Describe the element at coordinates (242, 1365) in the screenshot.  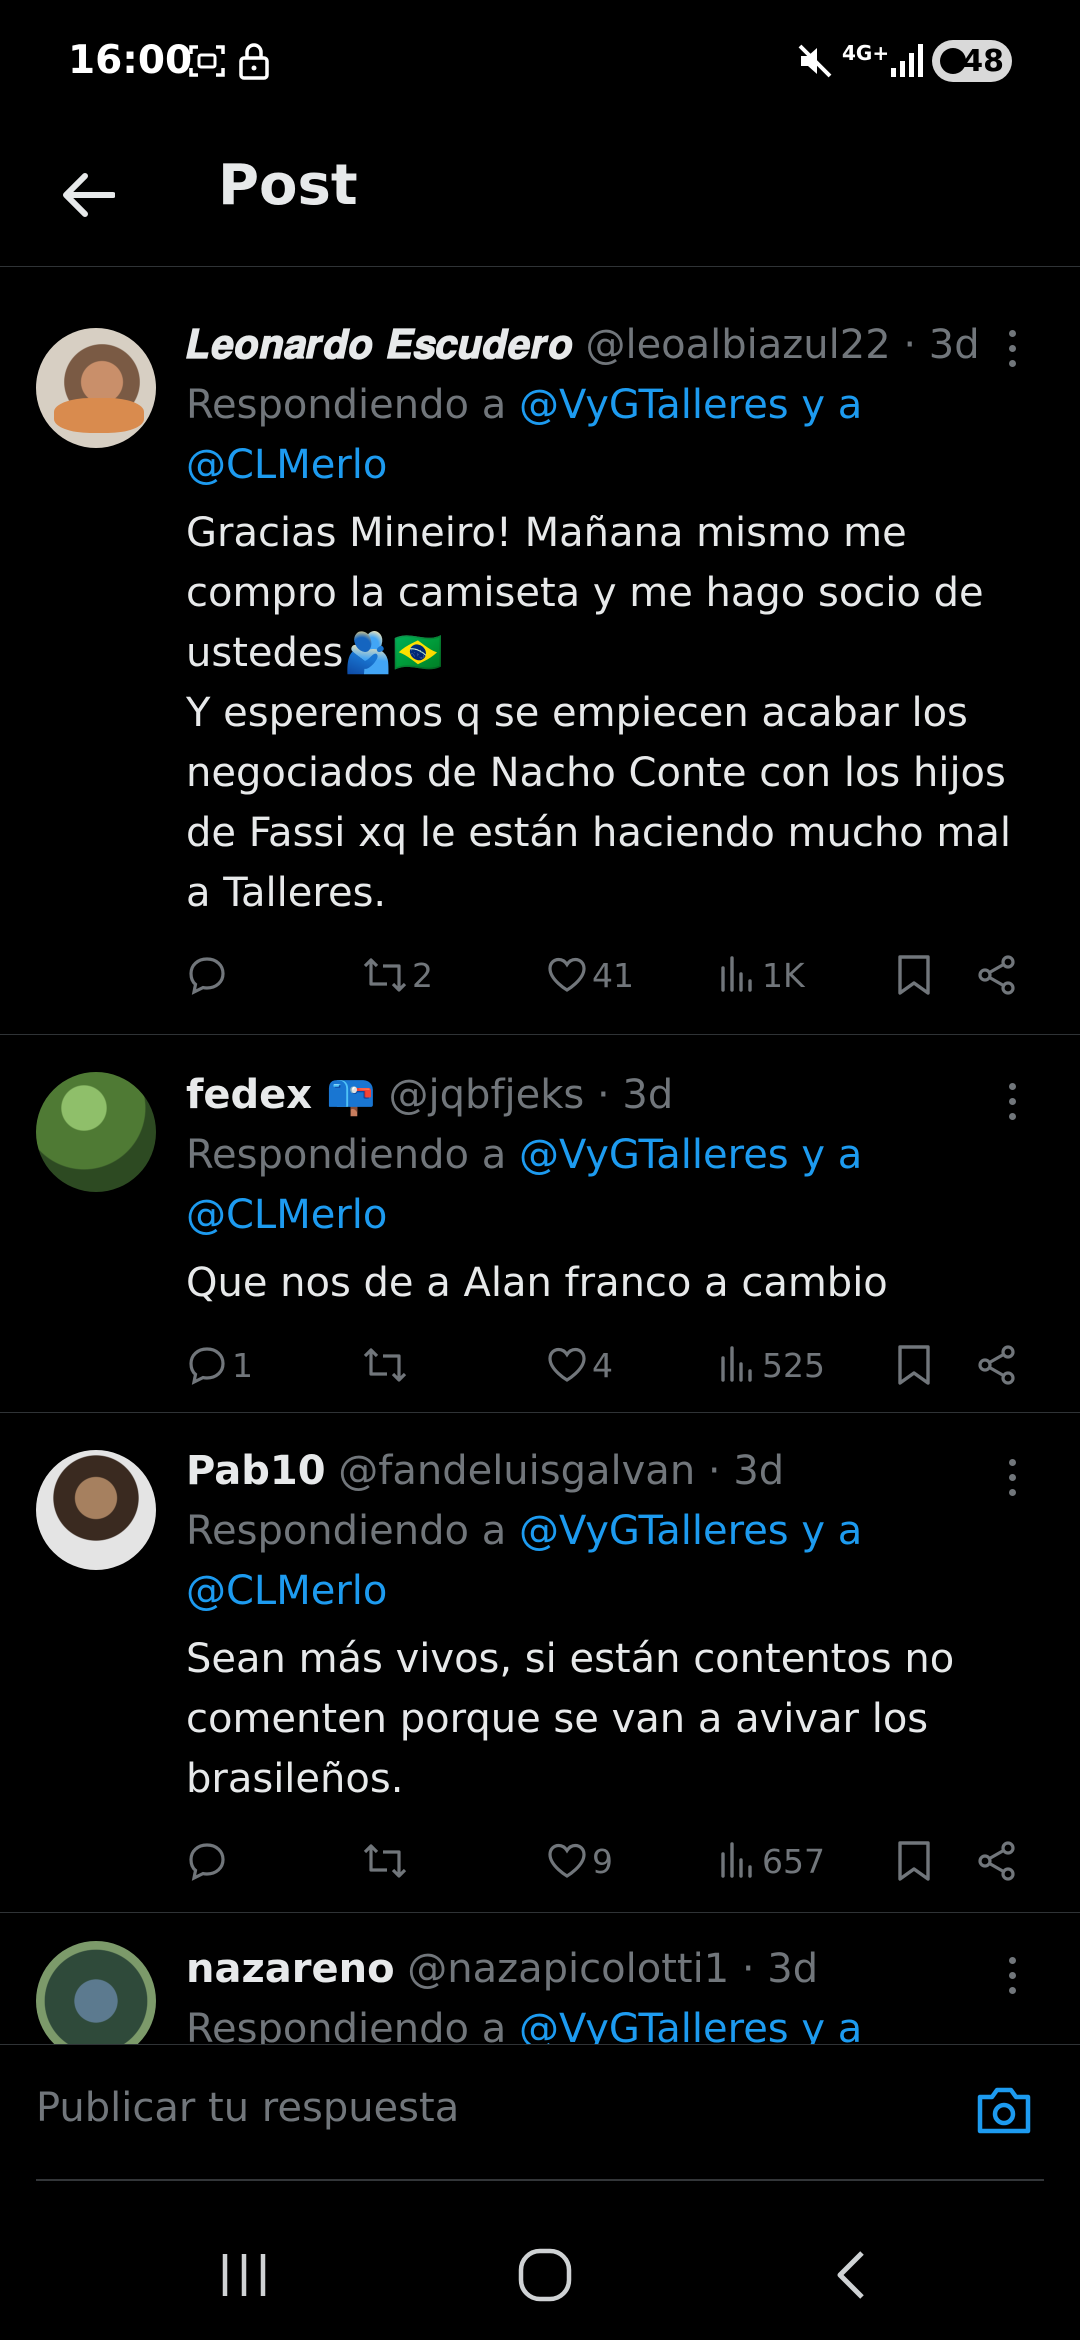
I see `reply-count: 1` at that location.